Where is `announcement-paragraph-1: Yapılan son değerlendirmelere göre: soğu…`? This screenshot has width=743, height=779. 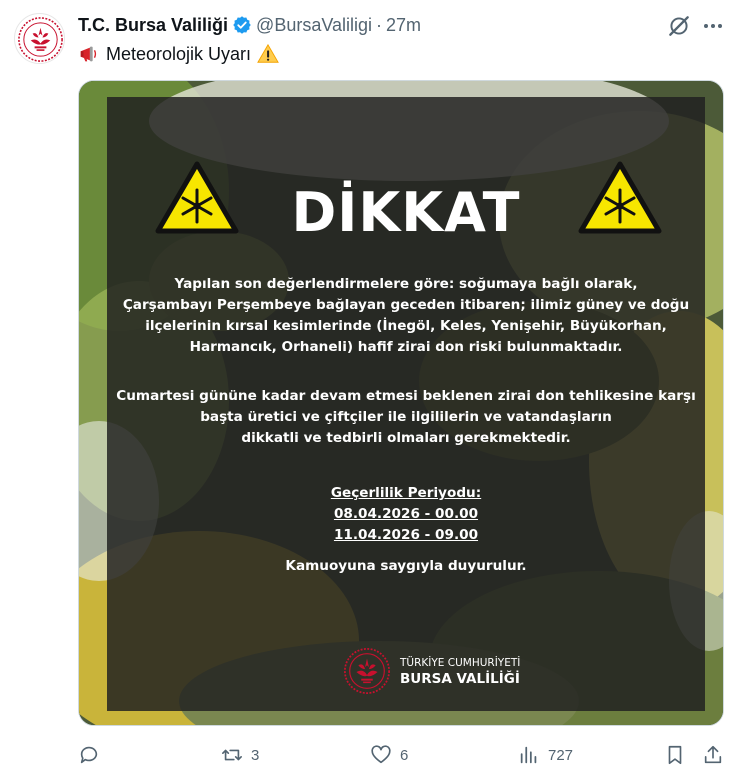
announcement-paragraph-1: Yapılan son değerlendirmelere göre: soğu… is located at coordinates (406, 316).